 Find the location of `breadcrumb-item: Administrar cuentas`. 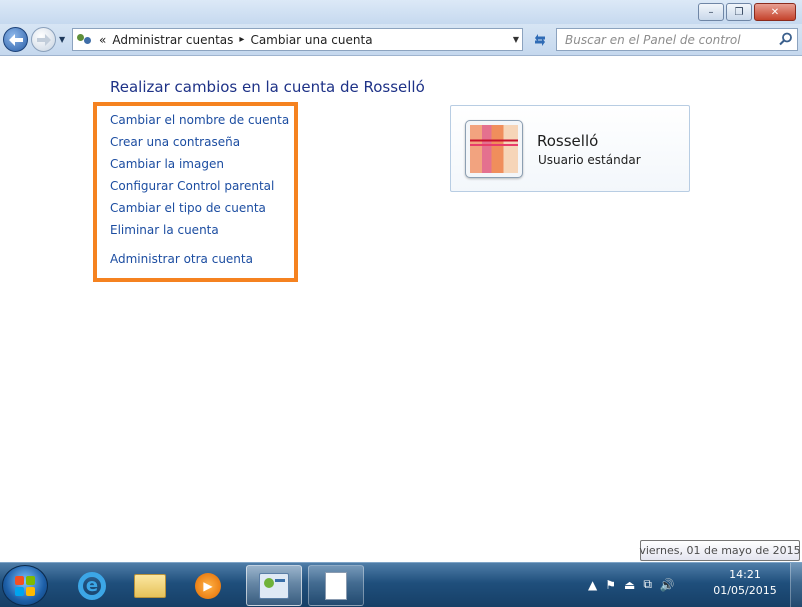

breadcrumb-item: Administrar cuentas is located at coordinates (172, 40).